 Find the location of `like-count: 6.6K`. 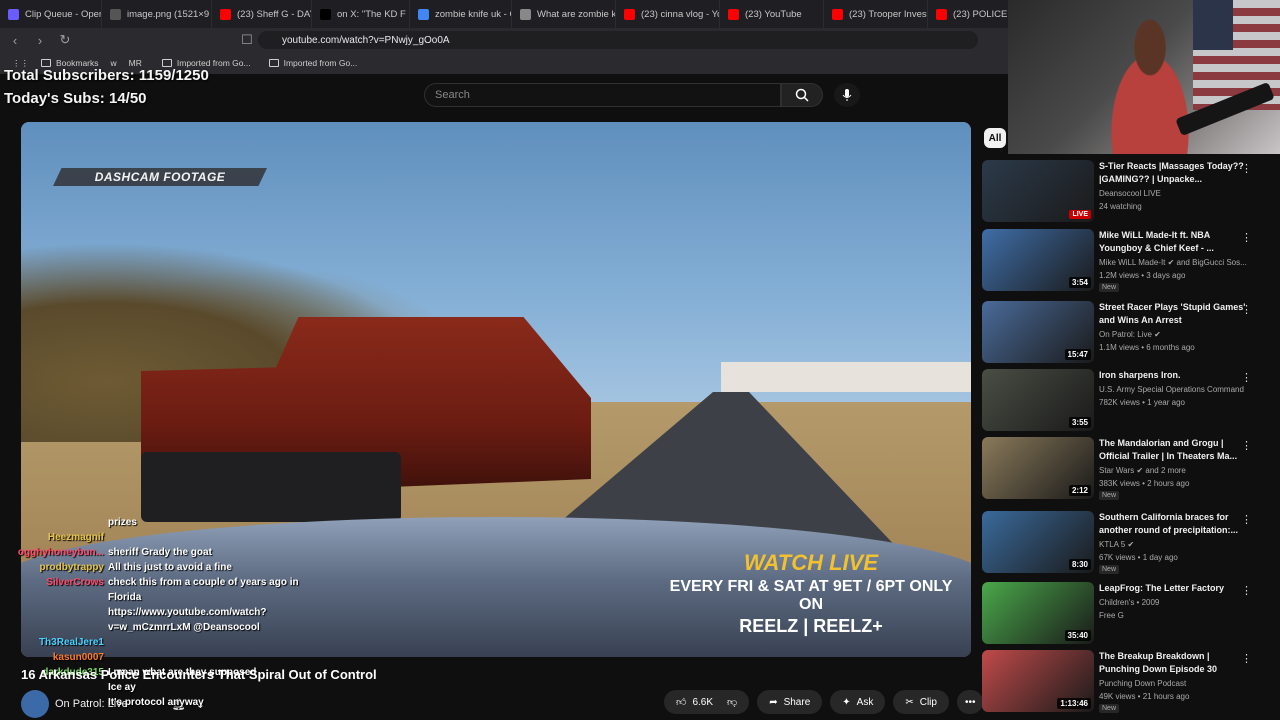

like-count: 6.6K is located at coordinates (703, 702).